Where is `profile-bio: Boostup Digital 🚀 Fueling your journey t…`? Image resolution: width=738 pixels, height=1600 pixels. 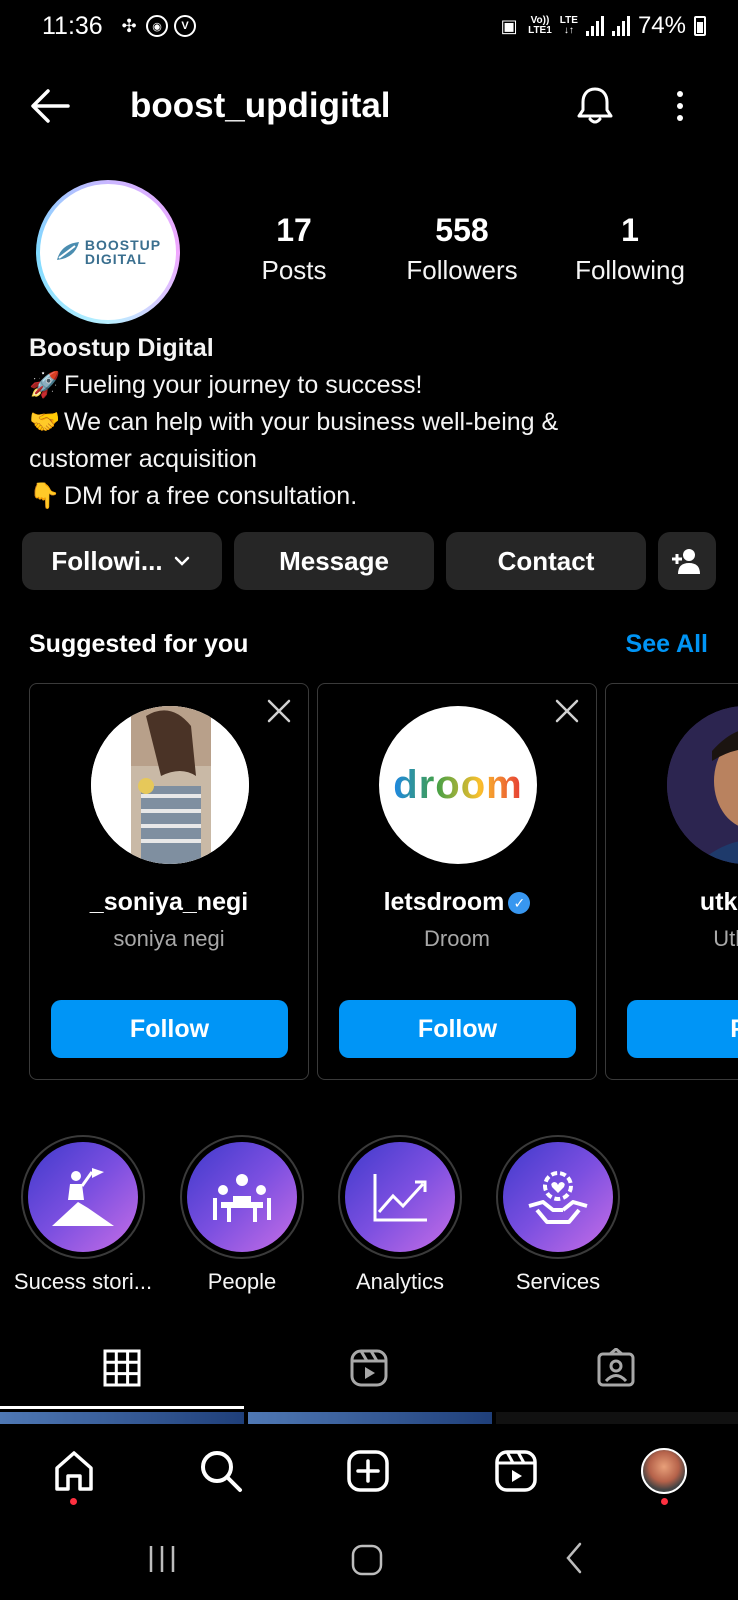 profile-bio: Boostup Digital 🚀 Fueling your journey t… is located at coordinates (369, 422).